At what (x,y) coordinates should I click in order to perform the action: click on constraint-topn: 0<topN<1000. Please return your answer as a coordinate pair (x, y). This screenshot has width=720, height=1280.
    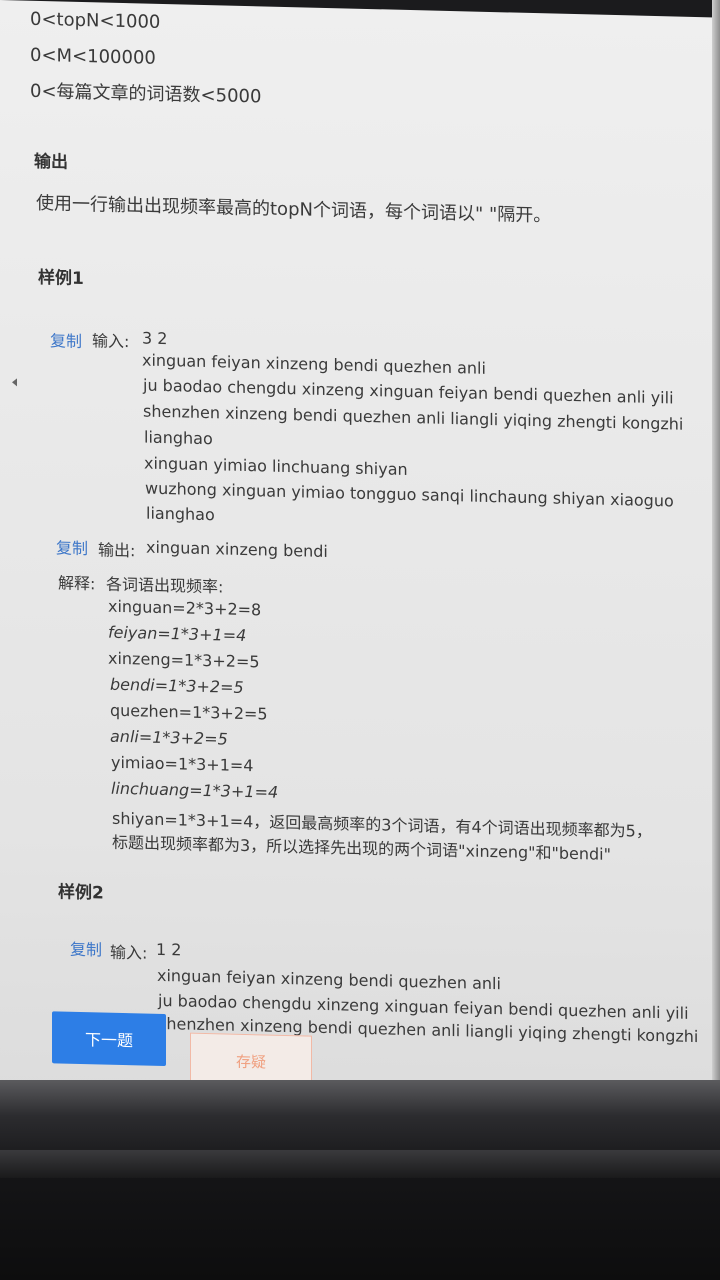
    Looking at the image, I should click on (95, 20).